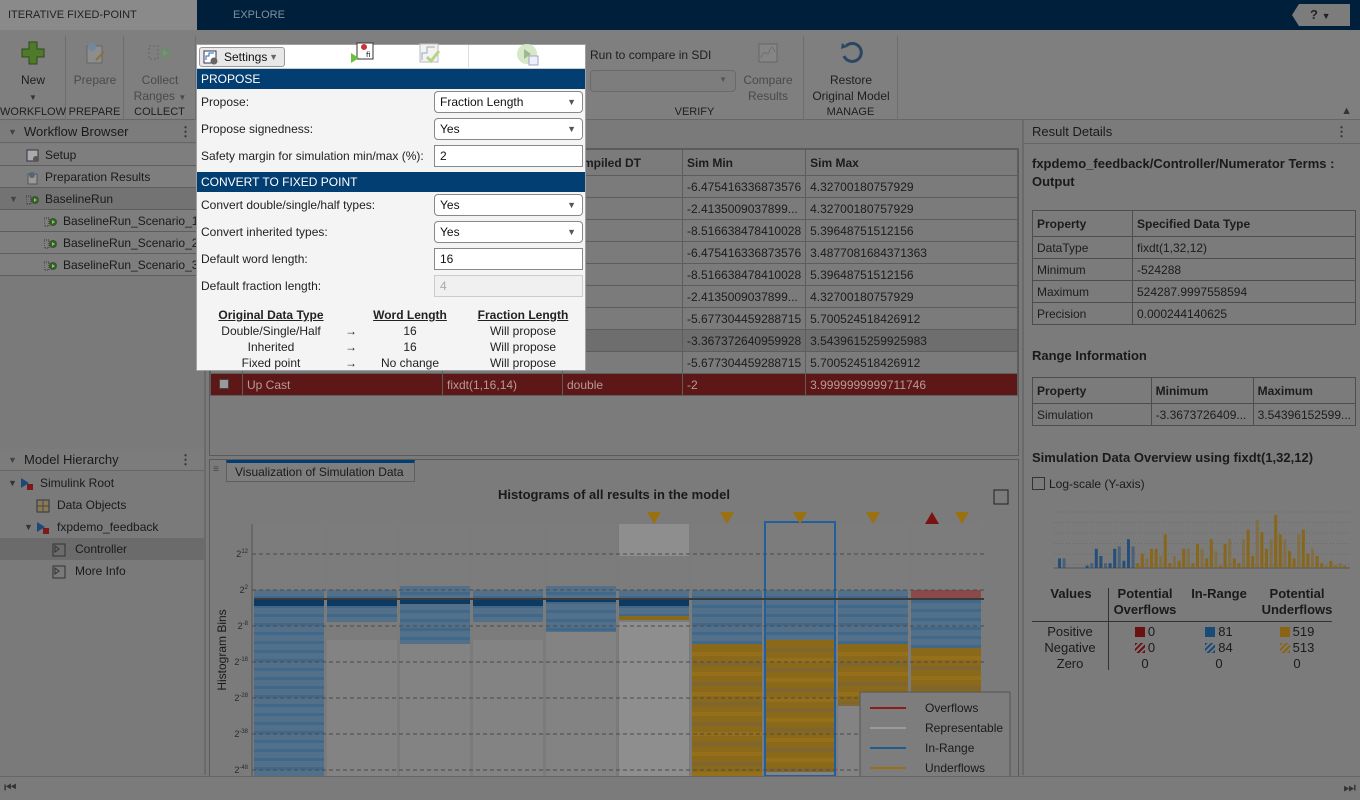 This screenshot has height=800, width=1360. Describe the element at coordinates (1297, 631) in the screenshot. I see `stats-value: 519` at that location.